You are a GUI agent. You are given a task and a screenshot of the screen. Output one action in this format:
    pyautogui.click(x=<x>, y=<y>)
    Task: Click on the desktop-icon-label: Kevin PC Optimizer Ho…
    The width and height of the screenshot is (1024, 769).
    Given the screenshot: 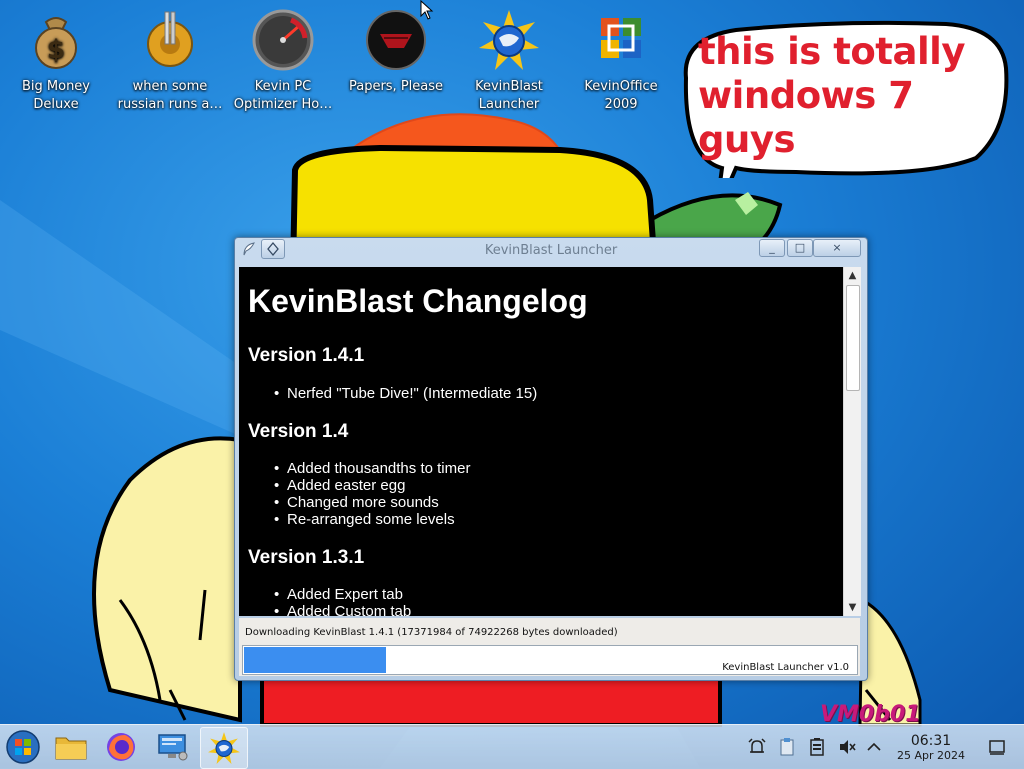 What is the action you would take?
    pyautogui.click(x=283, y=95)
    